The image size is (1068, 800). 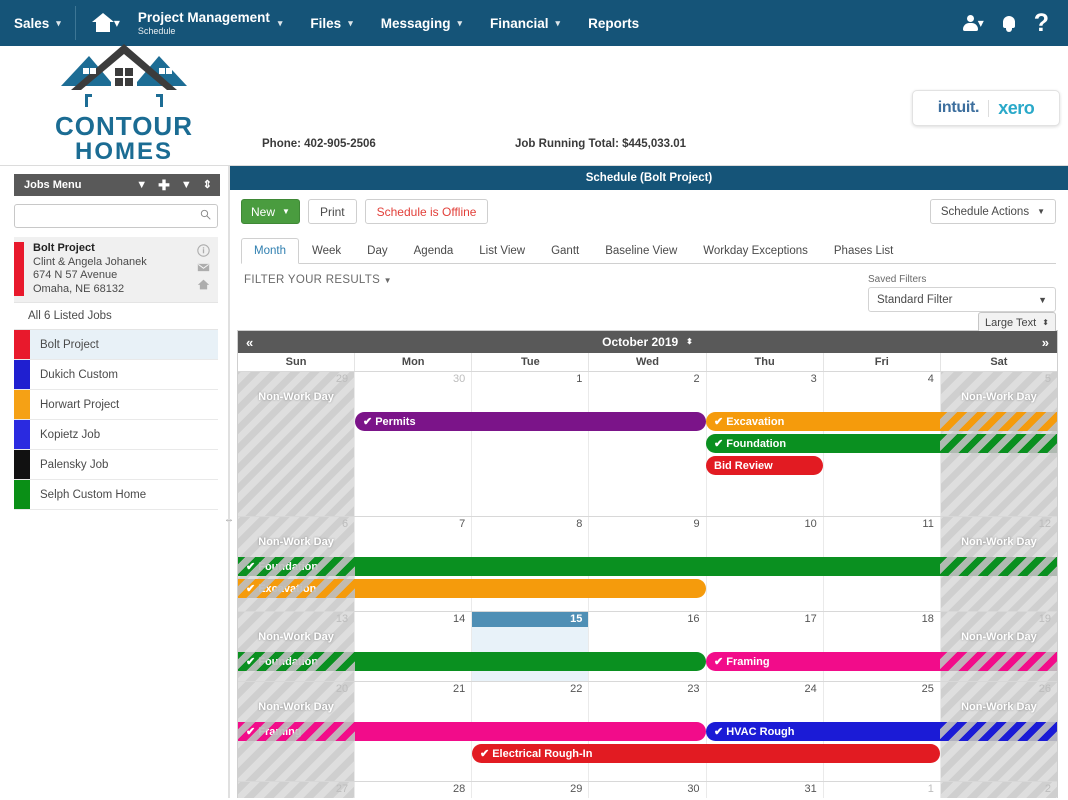 I want to click on job-list-item: Palensky Job, so click(x=116, y=465).